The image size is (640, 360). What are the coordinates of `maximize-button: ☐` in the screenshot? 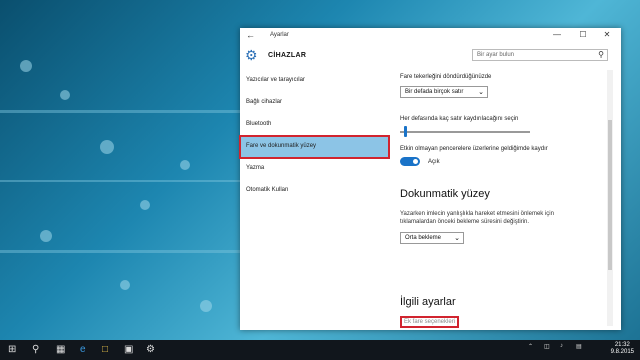 It's located at (583, 34).